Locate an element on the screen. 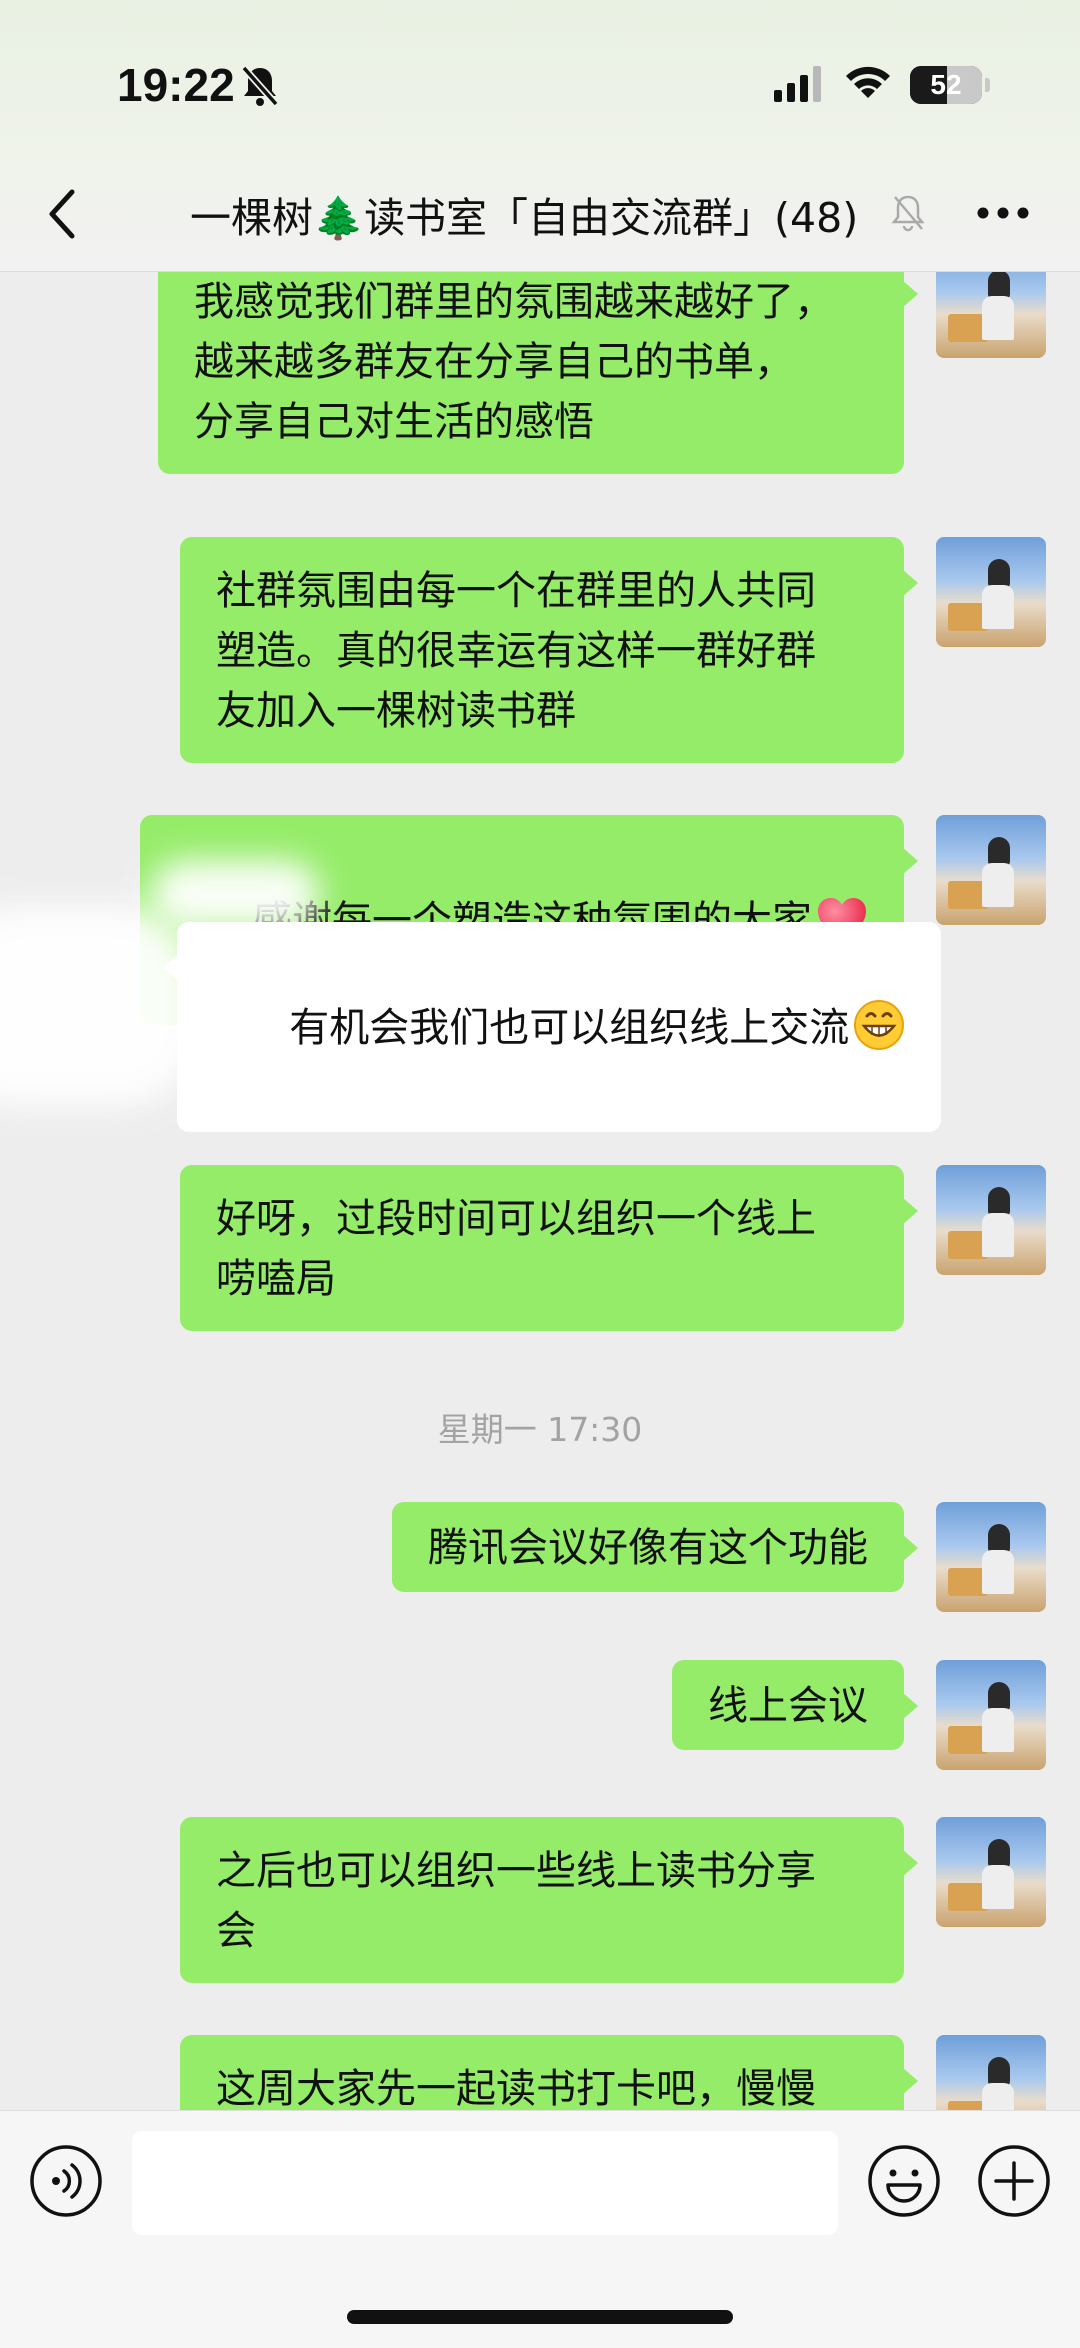 The image size is (1080, 2348). battery-indicator: 52 is located at coordinates (946, 85).